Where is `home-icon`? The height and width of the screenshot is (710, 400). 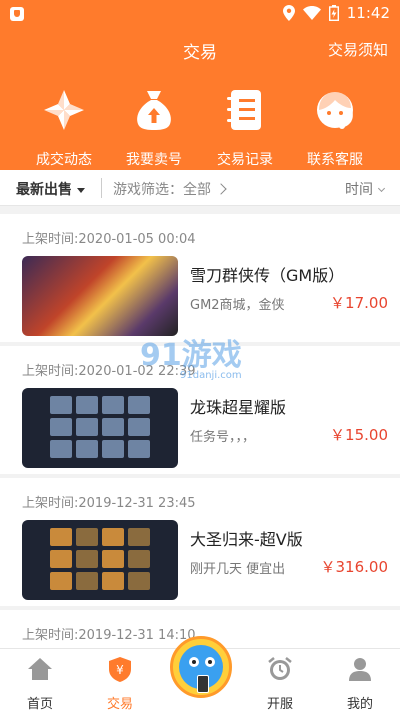
home-icon is located at coordinates (40, 669).